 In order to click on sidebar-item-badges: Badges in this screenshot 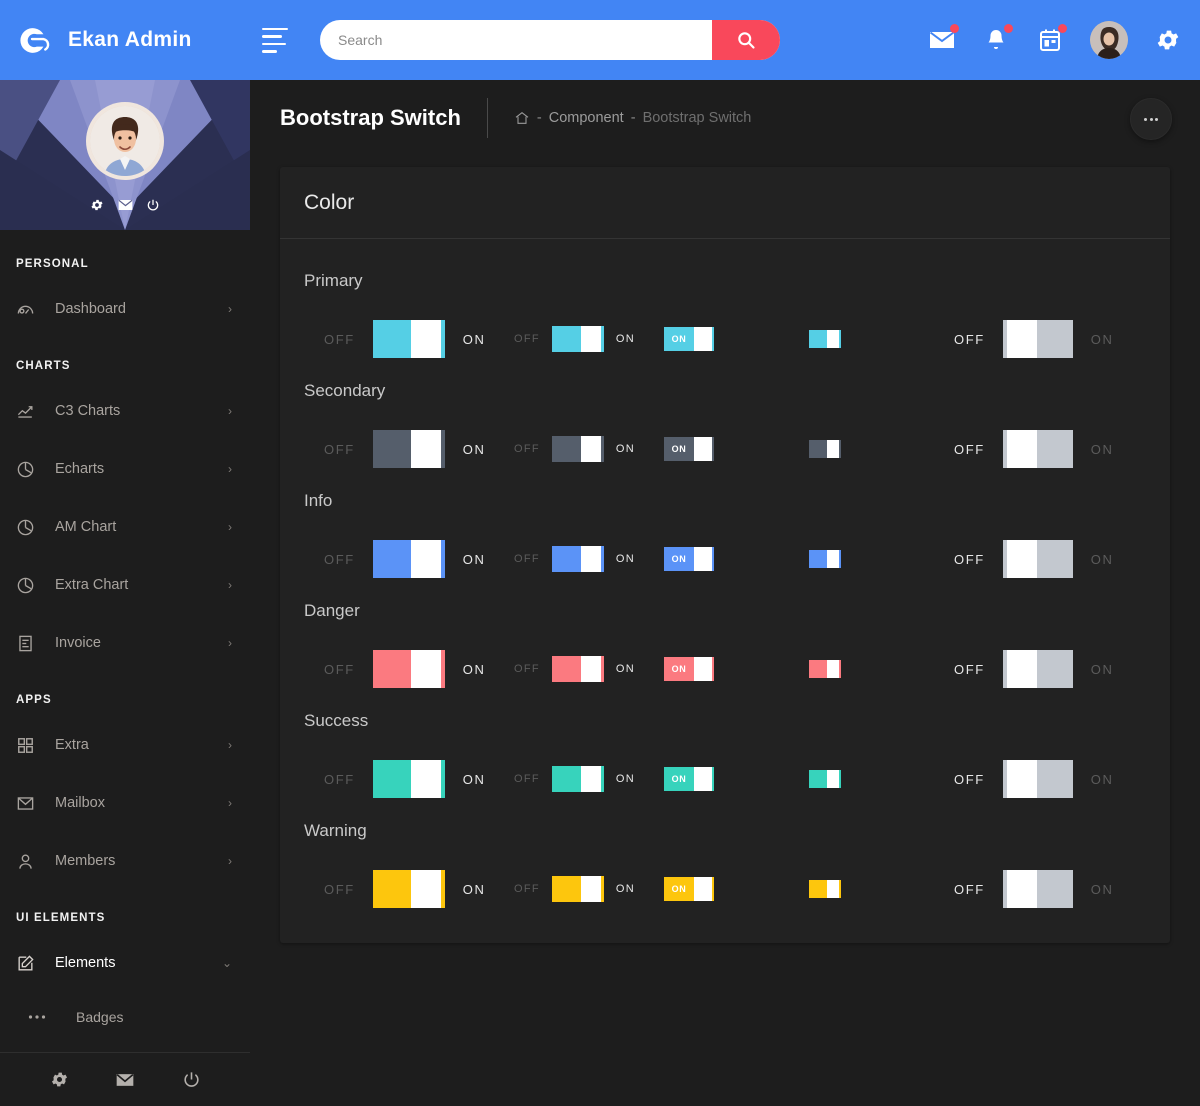, I will do `click(125, 1017)`.